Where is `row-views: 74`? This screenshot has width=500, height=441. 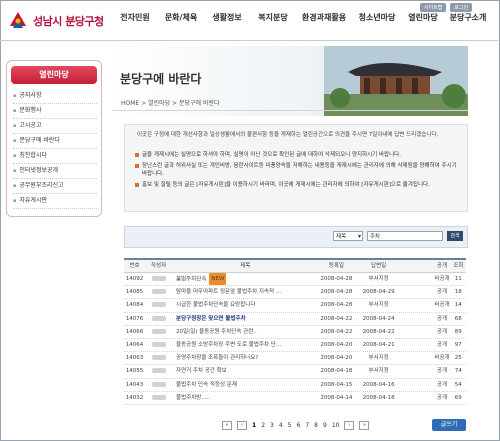 row-views: 74 is located at coordinates (458, 371).